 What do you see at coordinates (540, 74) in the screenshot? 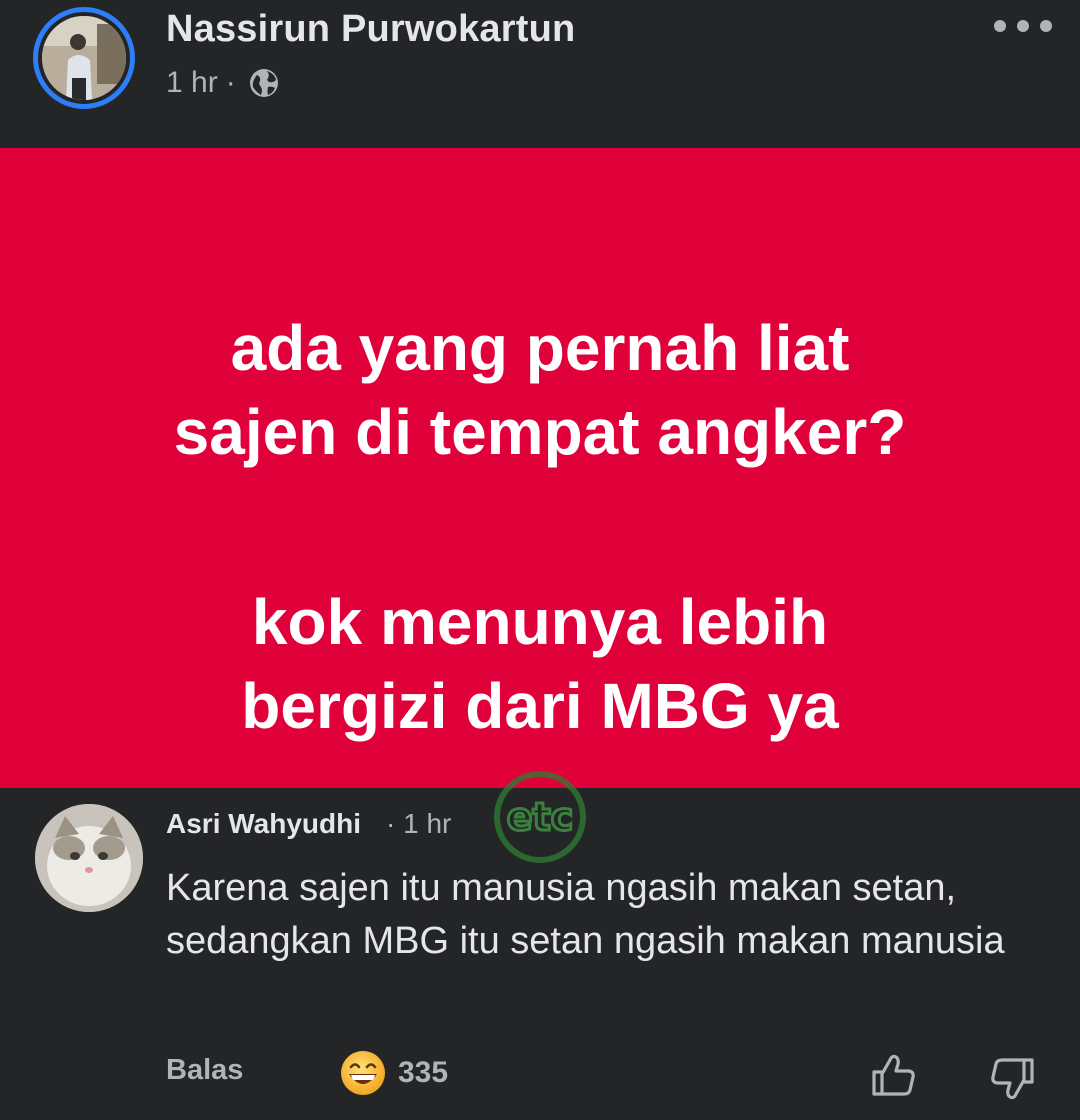
I see `post-header: Nassirun Purwokartun 1 hr ·` at bounding box center [540, 74].